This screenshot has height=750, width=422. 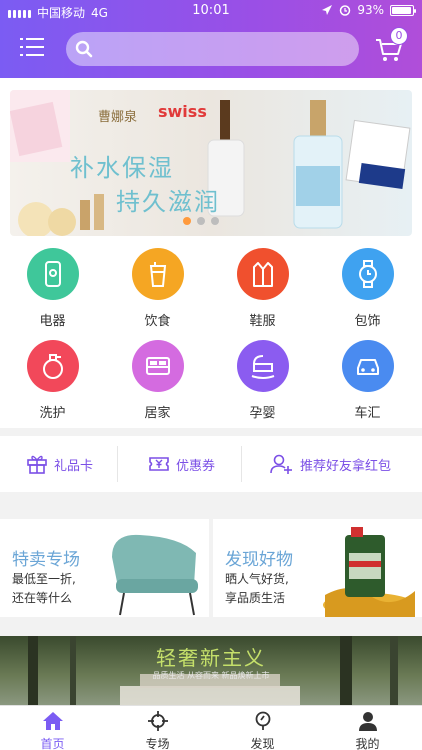 I want to click on menu-icon, so click(x=32, y=47).